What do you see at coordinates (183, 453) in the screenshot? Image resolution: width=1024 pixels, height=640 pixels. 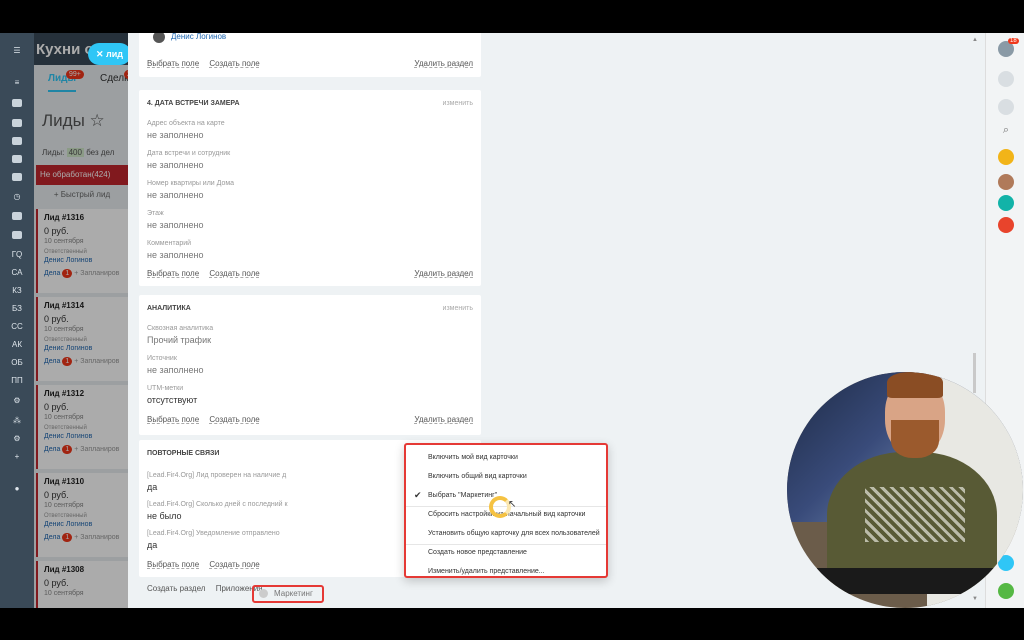 I see `section-title: Повторные связи` at bounding box center [183, 453].